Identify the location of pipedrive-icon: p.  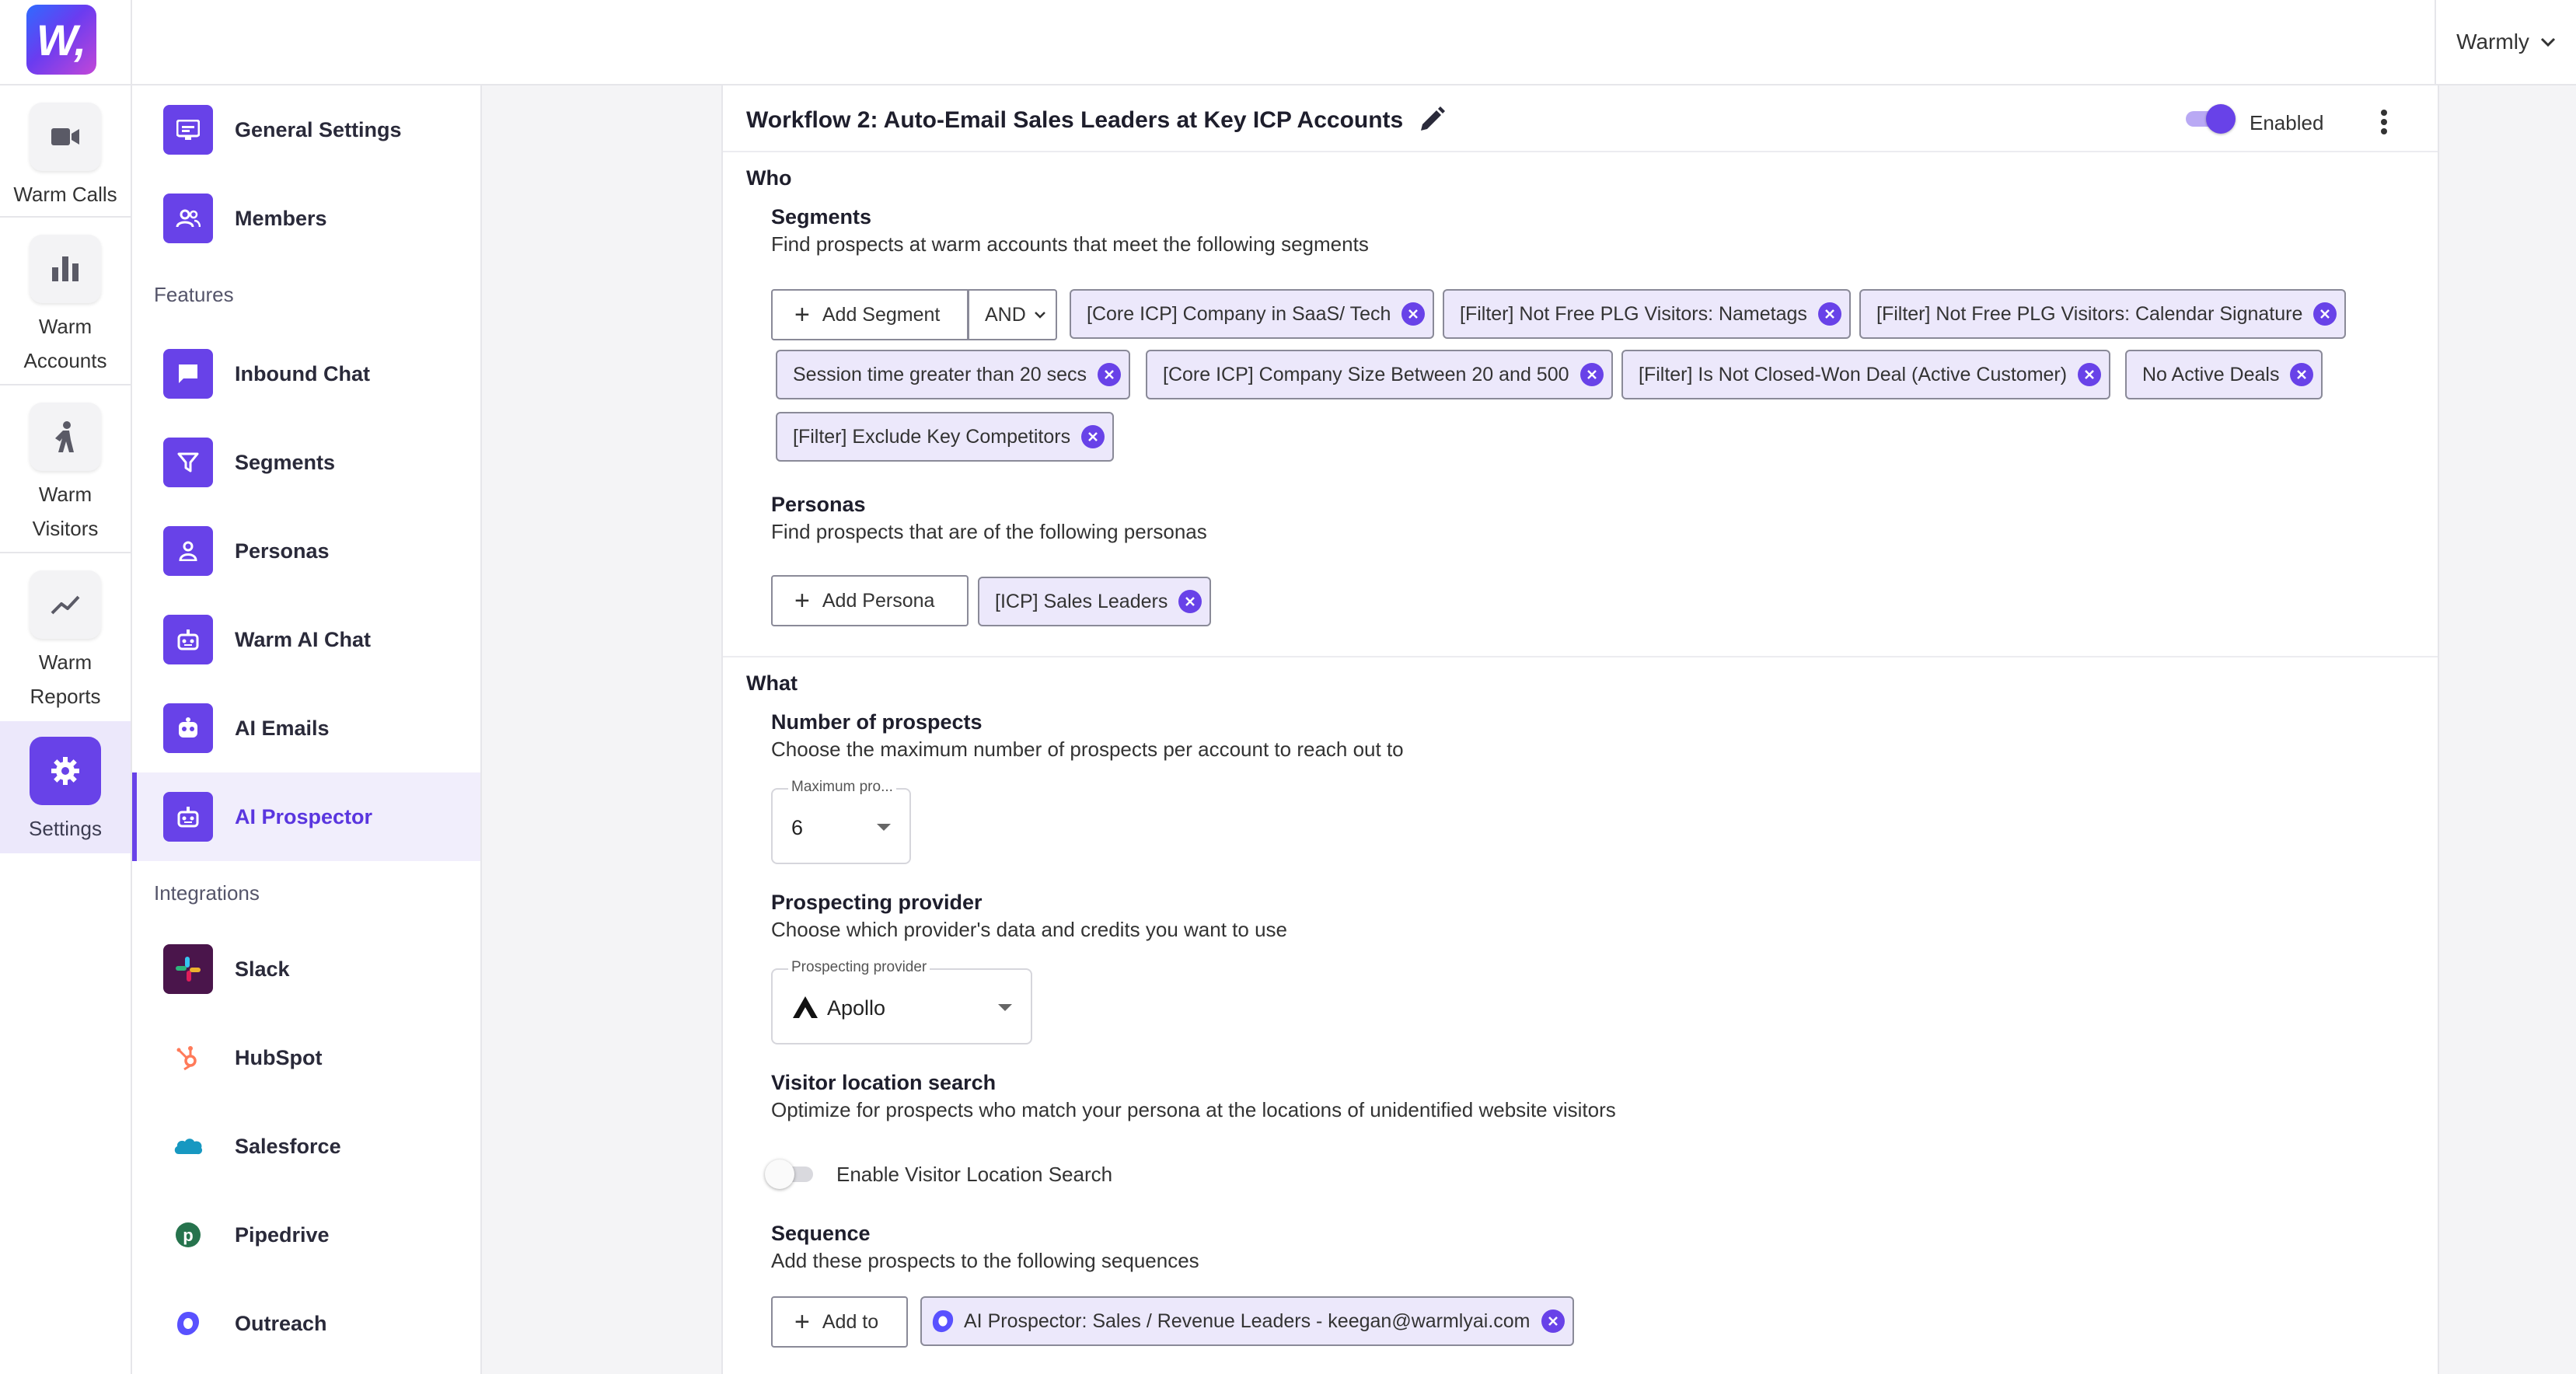
(188, 1235).